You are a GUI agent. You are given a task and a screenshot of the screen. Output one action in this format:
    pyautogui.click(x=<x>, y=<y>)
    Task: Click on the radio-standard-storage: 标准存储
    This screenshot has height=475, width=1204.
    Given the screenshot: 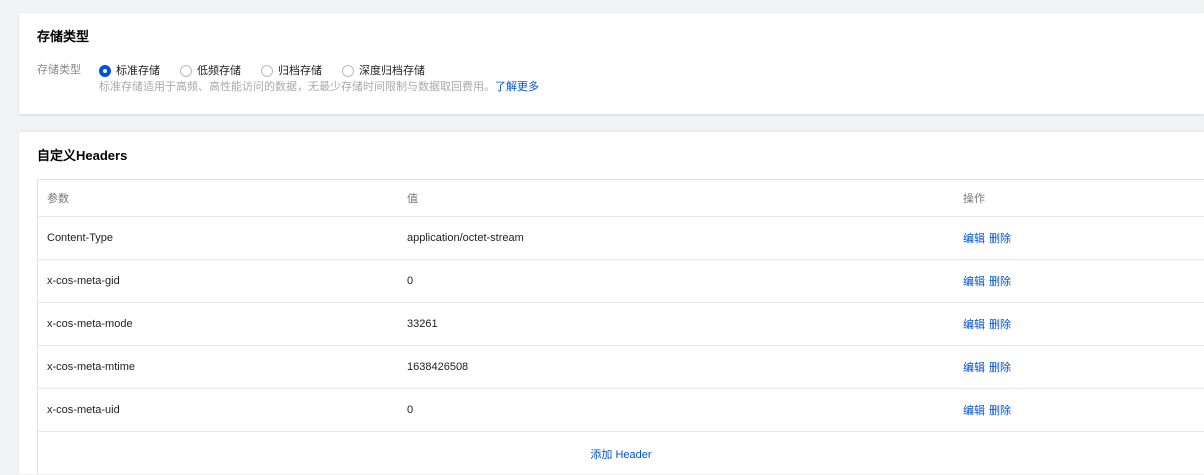 What is the action you would take?
    pyautogui.click(x=129, y=71)
    